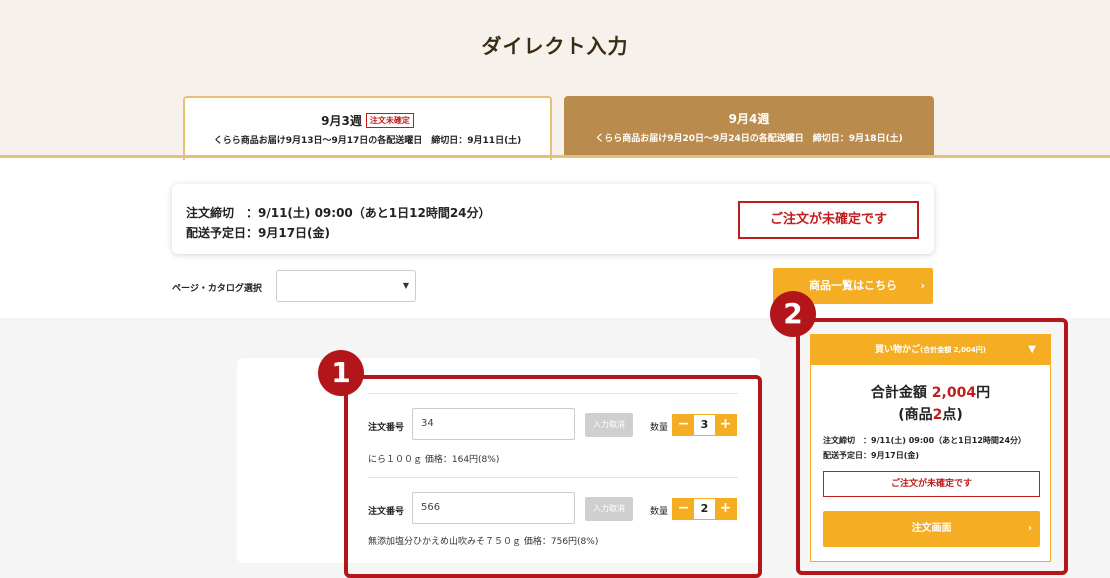 The image size is (1110, 578). Describe the element at coordinates (932, 446) in the screenshot. I see `highlight-box-cart` at that location.